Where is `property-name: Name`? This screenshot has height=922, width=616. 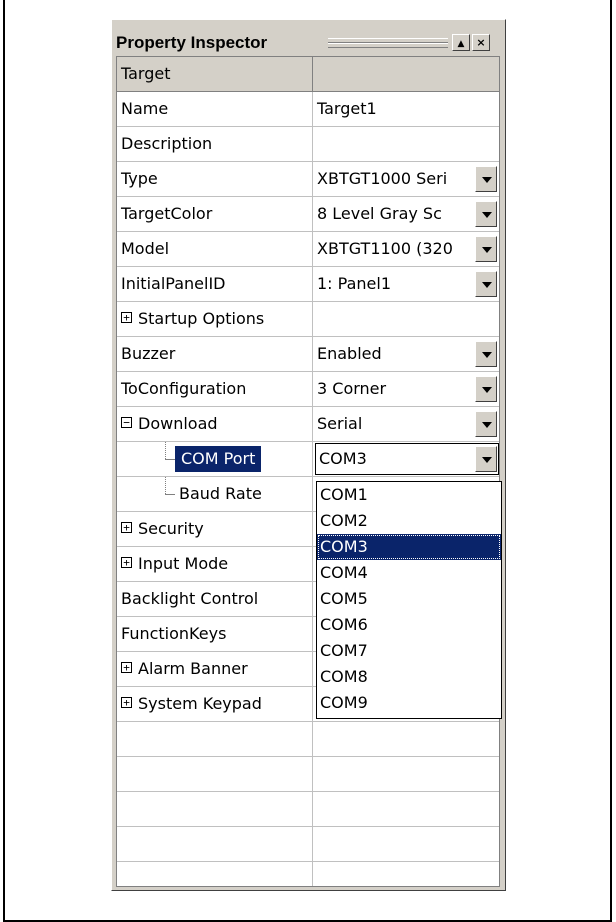 property-name: Name is located at coordinates (215, 109).